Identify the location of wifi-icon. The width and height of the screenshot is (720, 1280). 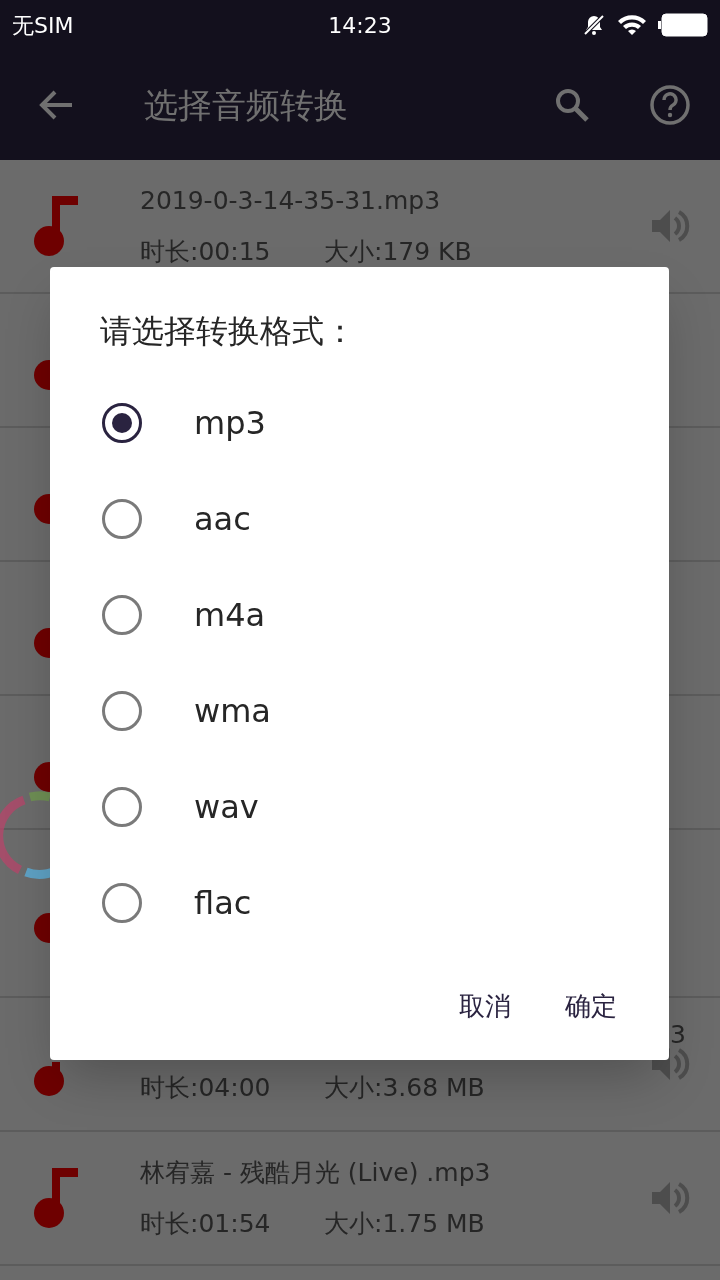
(632, 25).